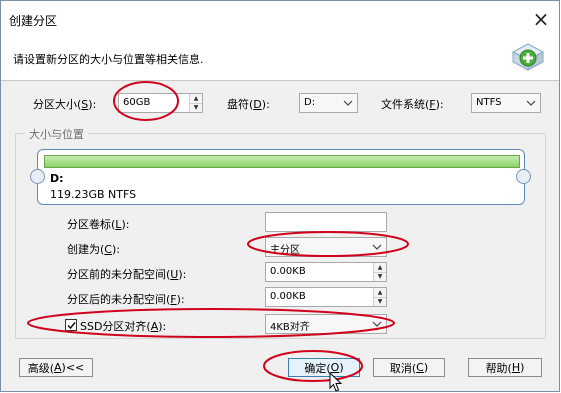 This screenshot has height=393, width=561. I want to click on create-as-label: 创建为(C):, so click(93, 249).